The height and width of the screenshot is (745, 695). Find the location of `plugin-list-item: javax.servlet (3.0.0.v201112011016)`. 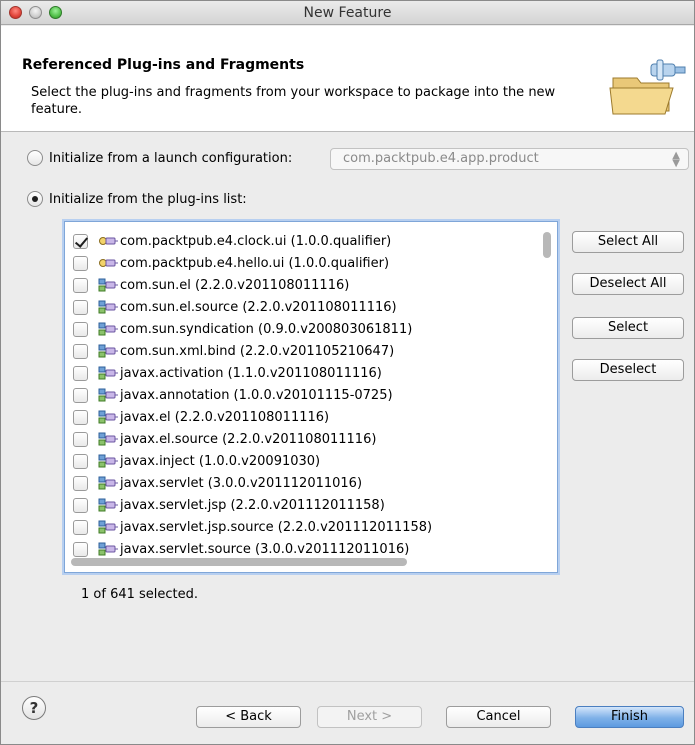

plugin-list-item: javax.servlet (3.0.0.v201112011016) is located at coordinates (305, 483).